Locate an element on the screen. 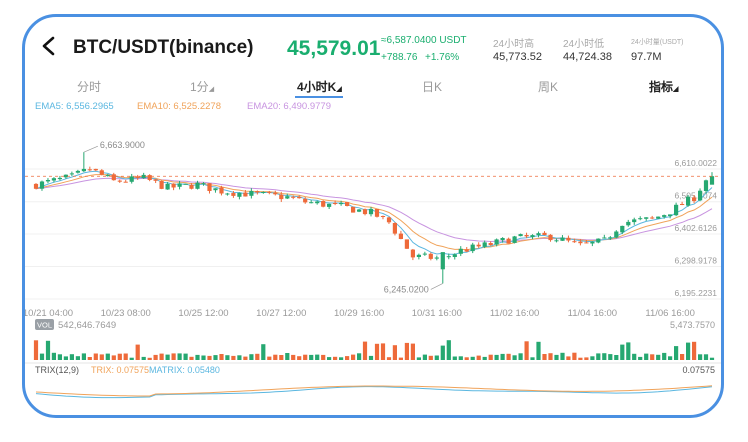 This screenshot has height=442, width=748. y-axis-tick-label: 6,402.6126 is located at coordinates (695, 228).